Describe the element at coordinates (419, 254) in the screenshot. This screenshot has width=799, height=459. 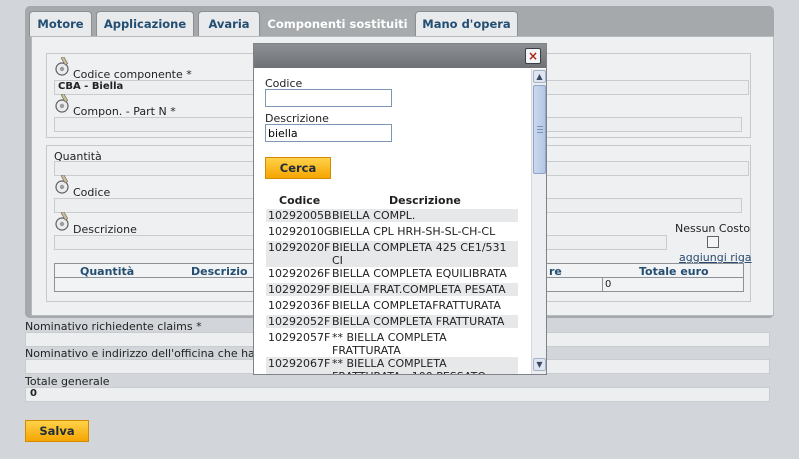
I see `result-description: BIELLA COMPLETA 425 CE1/531 CI` at that location.